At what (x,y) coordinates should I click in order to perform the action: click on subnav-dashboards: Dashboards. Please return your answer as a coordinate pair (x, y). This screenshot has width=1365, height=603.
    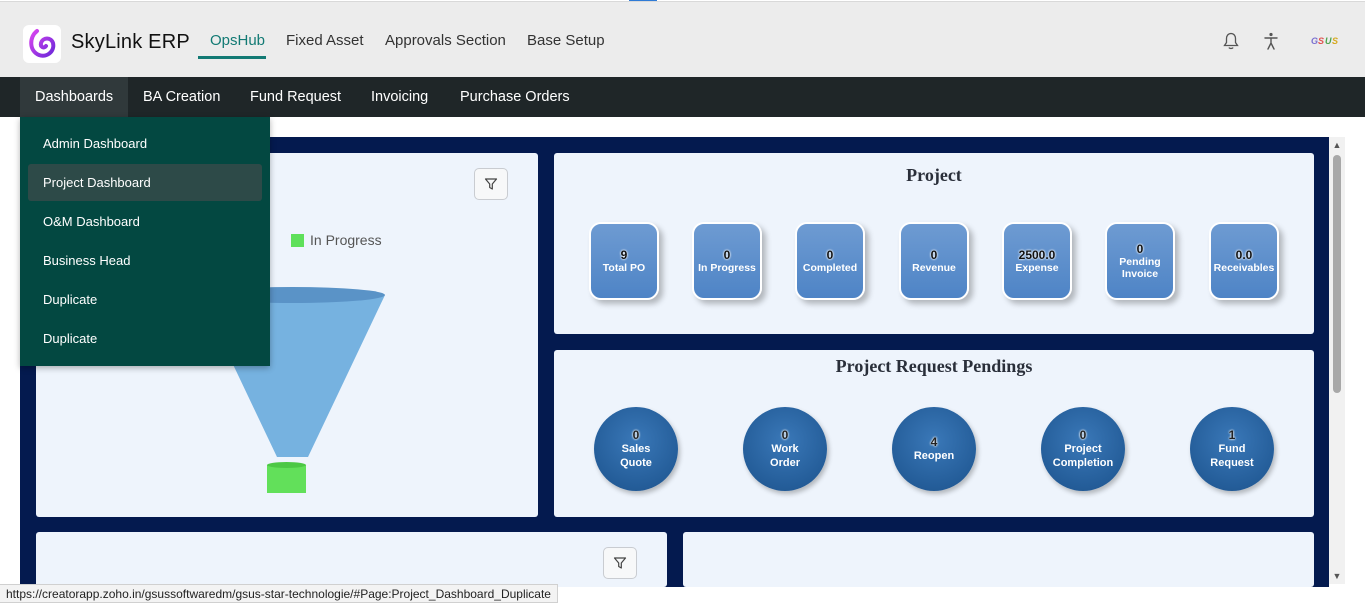
    Looking at the image, I should click on (74, 97).